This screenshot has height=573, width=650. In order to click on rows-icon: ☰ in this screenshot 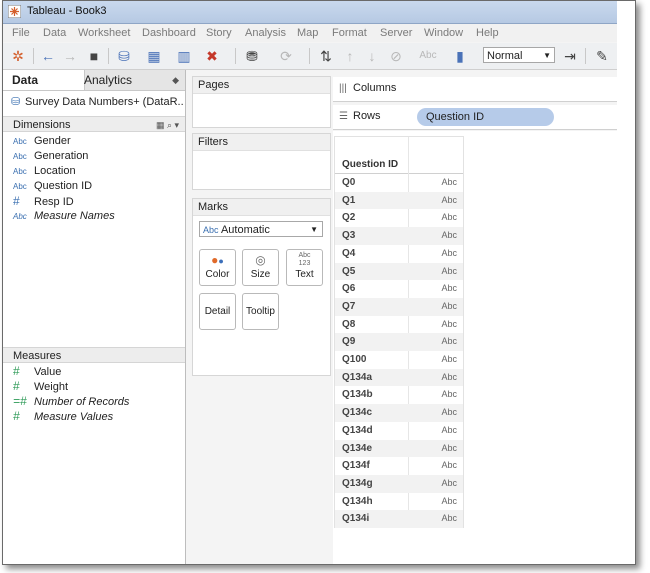, I will do `click(343, 116)`.